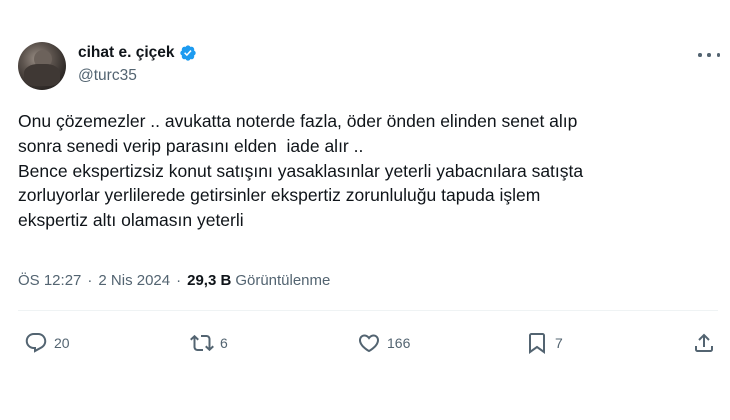 The image size is (730, 420). Describe the element at coordinates (283, 280) in the screenshot. I see `views-label: Görüntülenme` at that location.